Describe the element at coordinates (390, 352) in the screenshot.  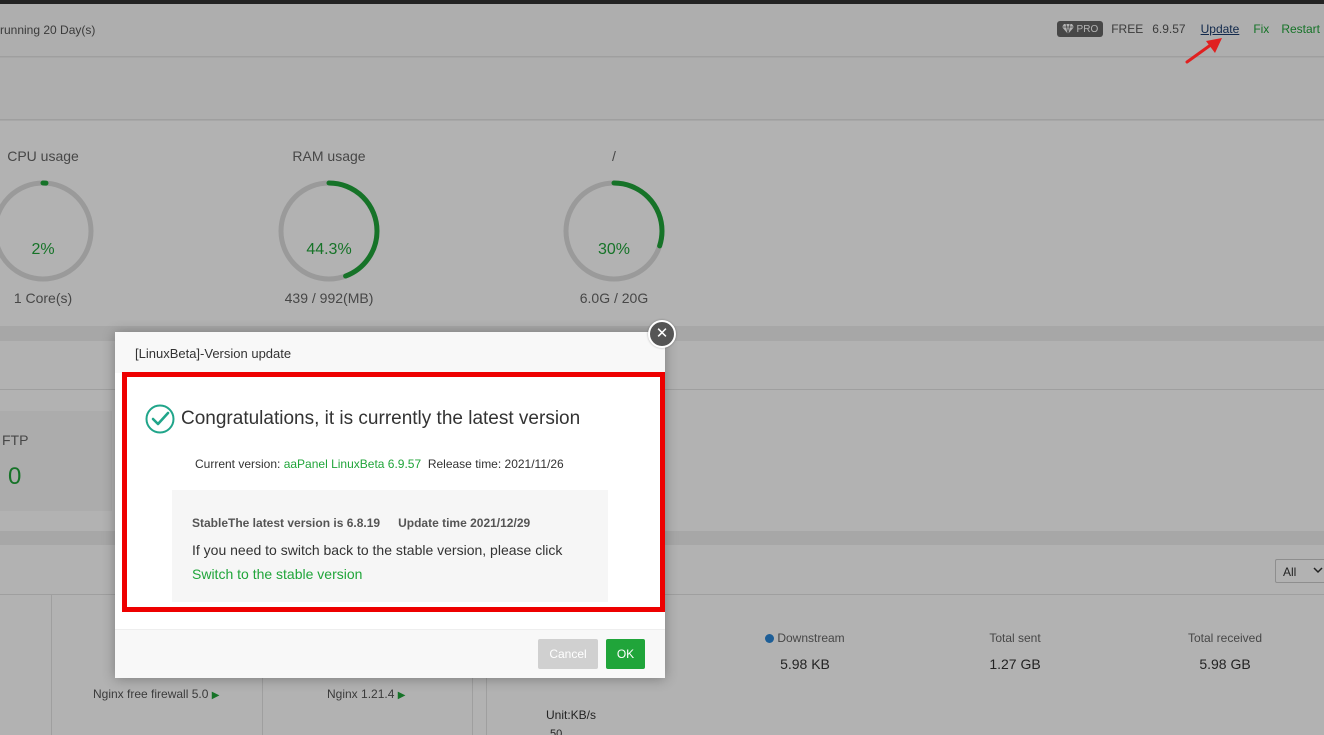
I see `dialog-title: [LinuxBeta]-Version update` at that location.